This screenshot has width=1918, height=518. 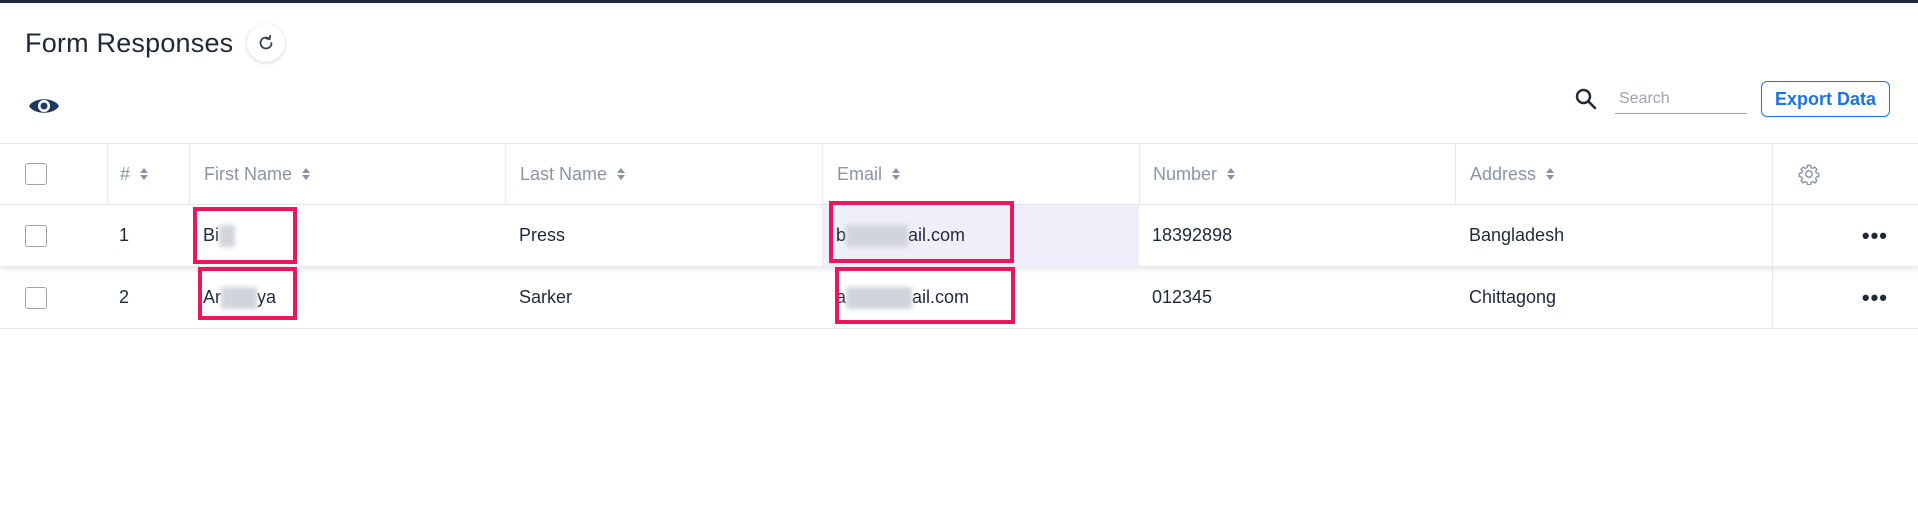 What do you see at coordinates (125, 173) in the screenshot?
I see `column-label: #` at bounding box center [125, 173].